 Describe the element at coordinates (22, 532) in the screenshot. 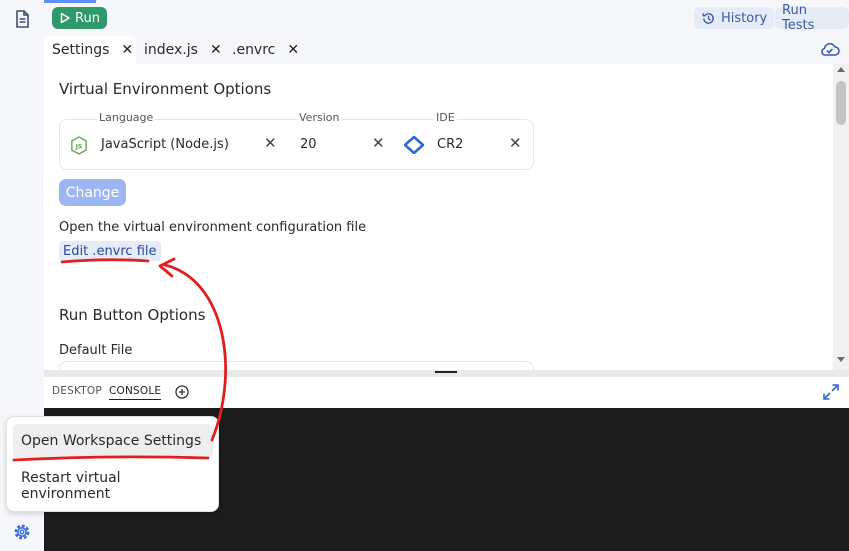

I see `gear-icon` at that location.